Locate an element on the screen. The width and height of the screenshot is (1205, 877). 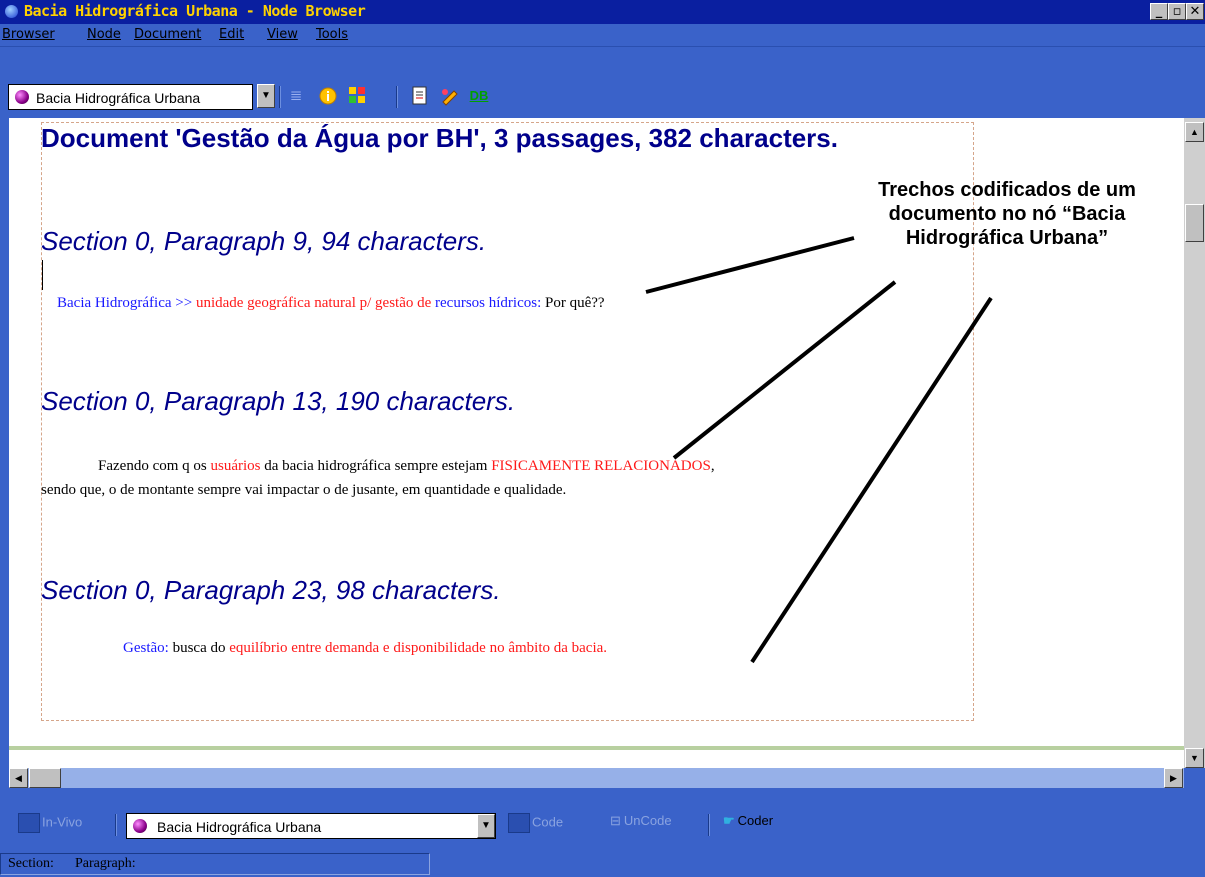
node-select-value: Bacia Hidrográfica Urbana is located at coordinates (118, 98).